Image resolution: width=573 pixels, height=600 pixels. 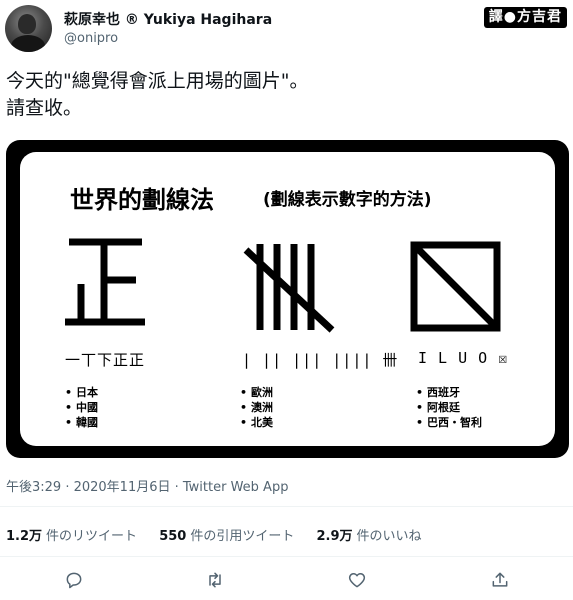 I want to click on region-item: 西班牙, so click(x=449, y=392).